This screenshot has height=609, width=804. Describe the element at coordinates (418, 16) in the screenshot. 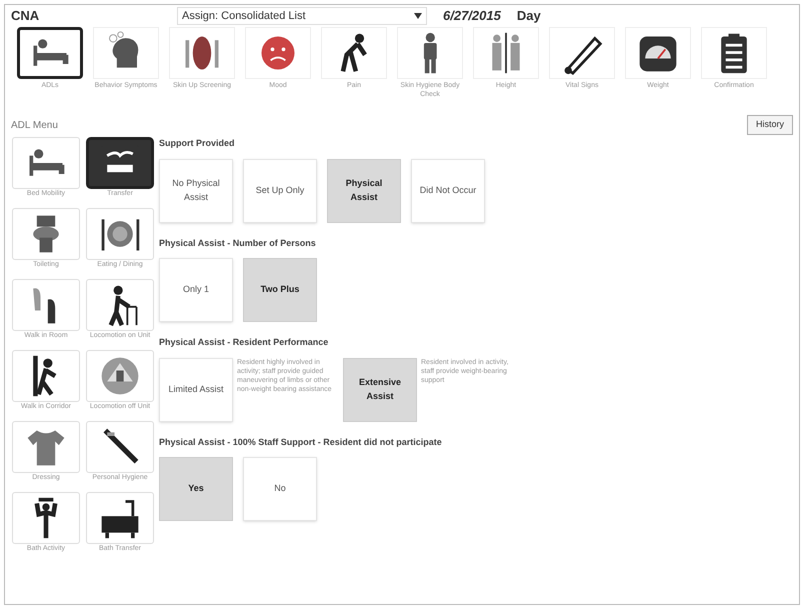

I see `dropdown-caret-icon` at that location.